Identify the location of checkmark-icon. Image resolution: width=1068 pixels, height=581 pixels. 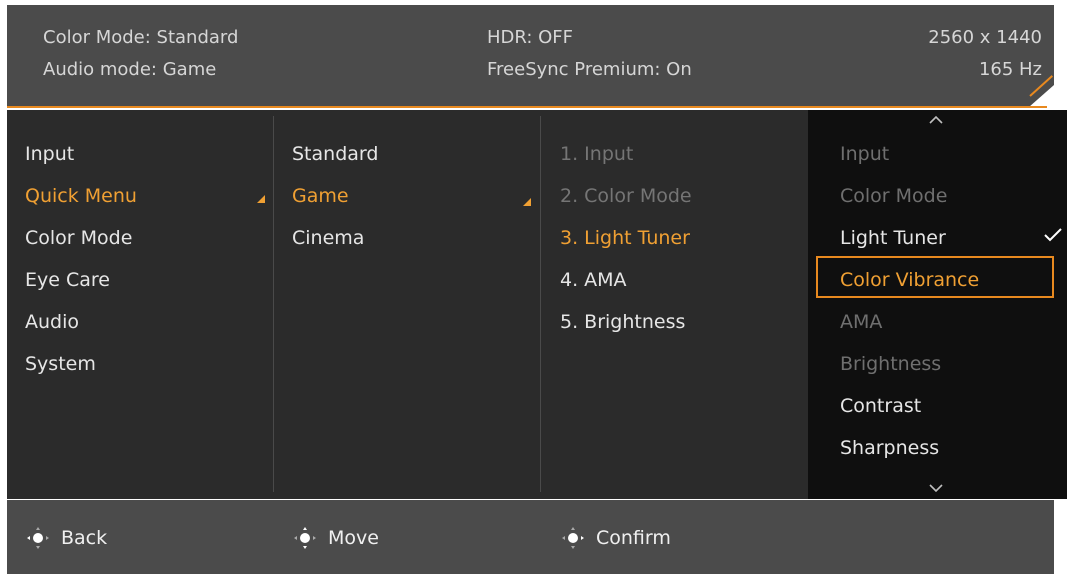
(1053, 235).